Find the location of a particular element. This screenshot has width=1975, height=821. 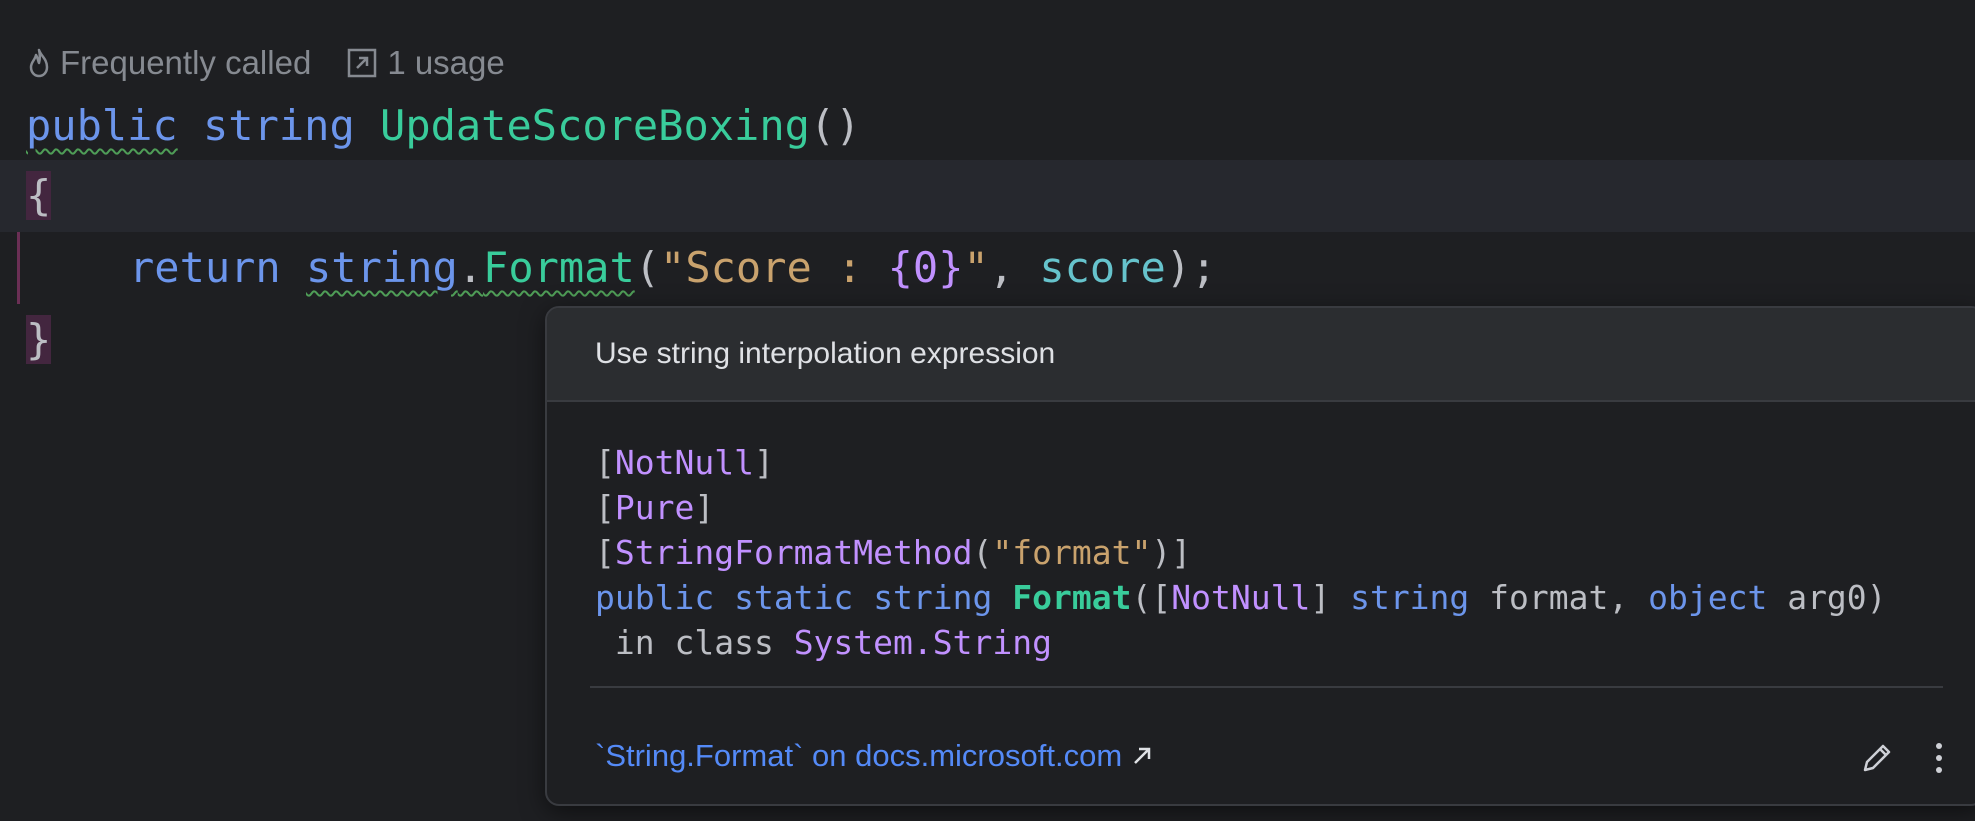

attr-notnull: NotNull is located at coordinates (684, 462).